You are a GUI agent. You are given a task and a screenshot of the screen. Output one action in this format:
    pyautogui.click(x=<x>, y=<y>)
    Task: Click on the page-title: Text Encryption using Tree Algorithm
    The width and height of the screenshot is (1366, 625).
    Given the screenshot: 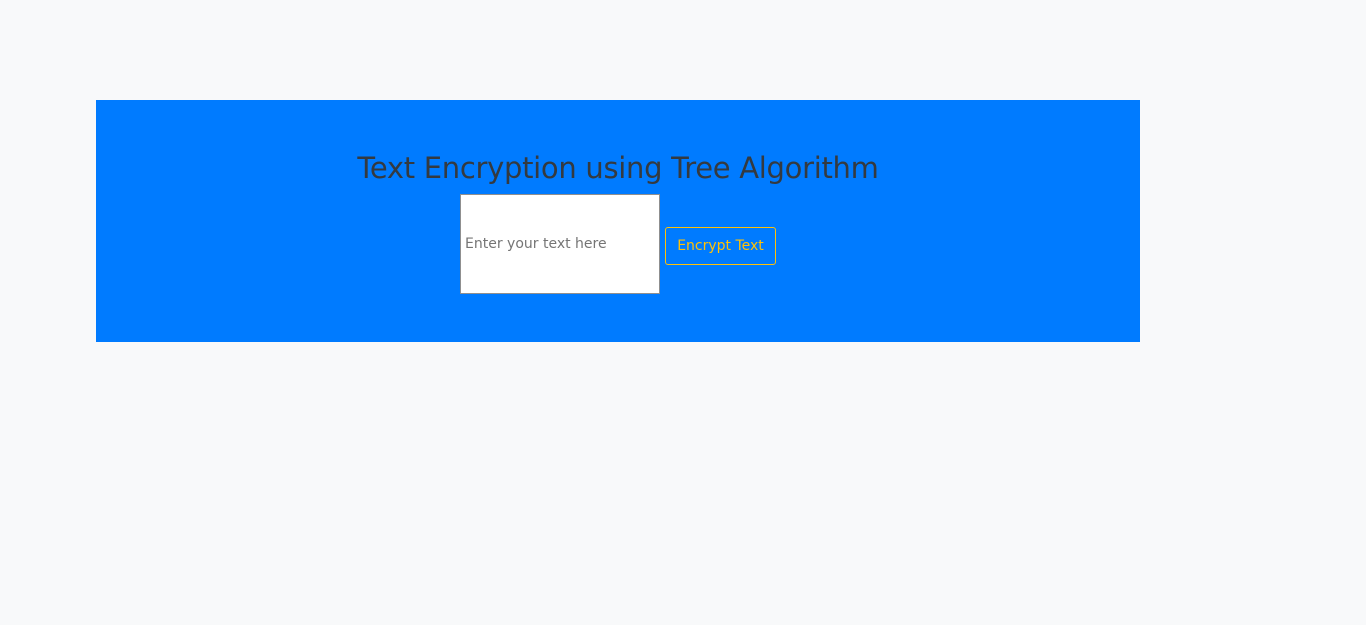 What is the action you would take?
    pyautogui.click(x=618, y=168)
    